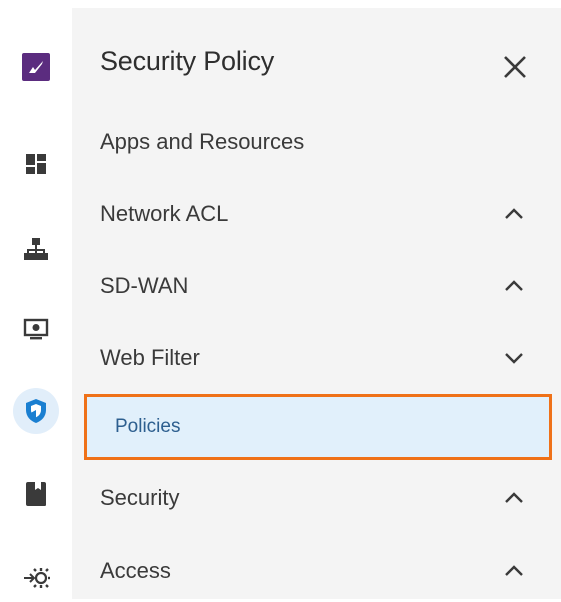 This screenshot has width=561, height=602. What do you see at coordinates (140, 497) in the screenshot?
I see `menu-item-label: Security` at bounding box center [140, 497].